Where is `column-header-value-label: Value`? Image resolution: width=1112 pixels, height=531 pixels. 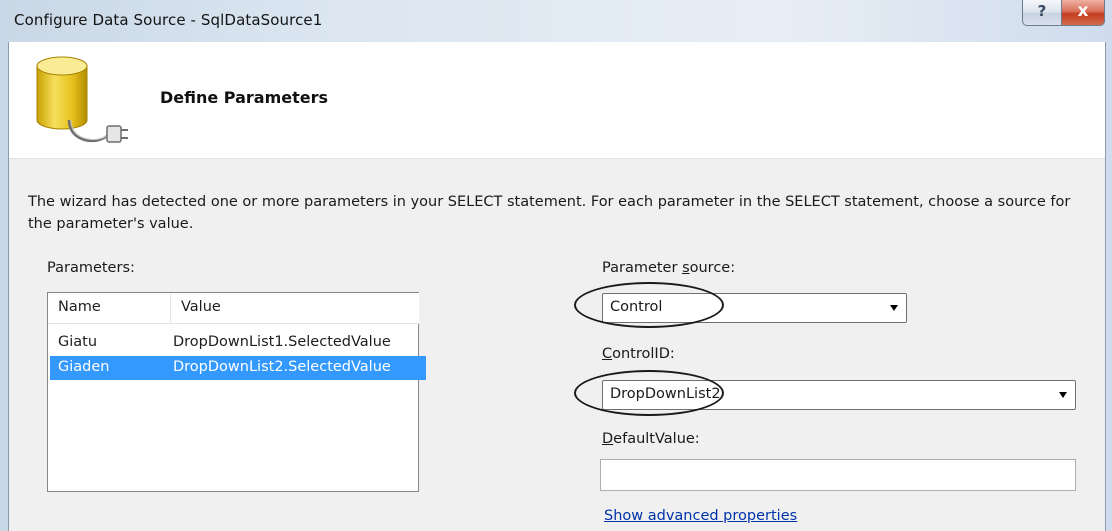
column-header-value-label: Value is located at coordinates (201, 307).